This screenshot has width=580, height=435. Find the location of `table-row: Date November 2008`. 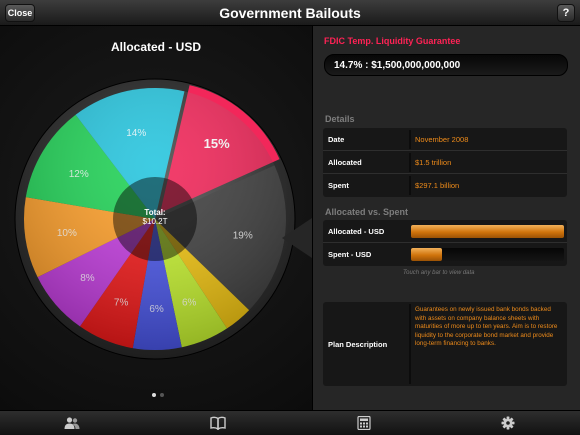

table-row: Date November 2008 is located at coordinates (445, 139).